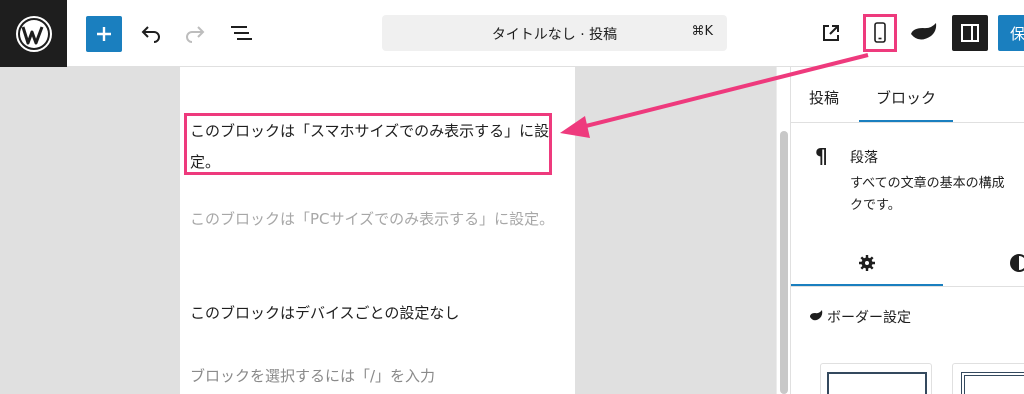 This screenshot has height=394, width=1024. I want to click on plugin-icon, so click(924, 31).